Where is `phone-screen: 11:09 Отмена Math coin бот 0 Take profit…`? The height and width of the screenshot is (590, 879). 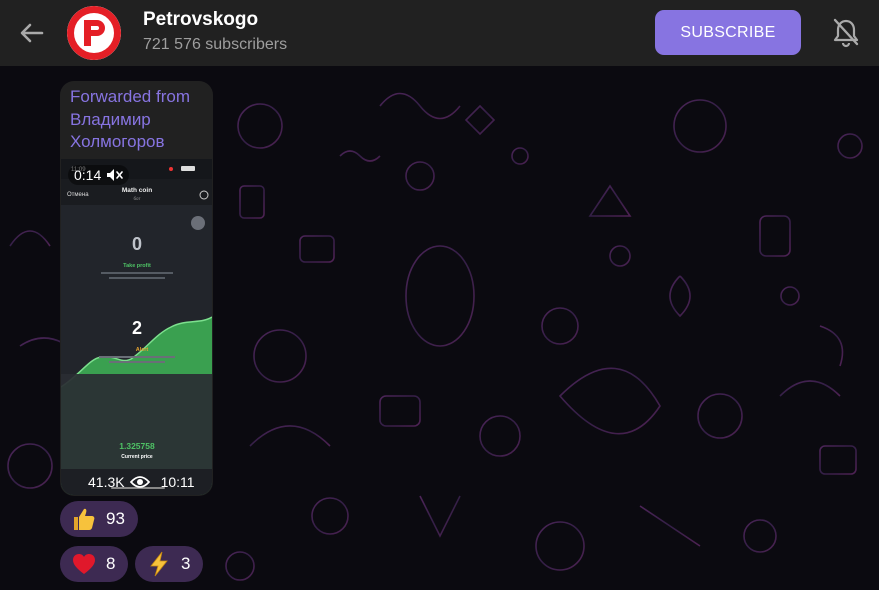
phone-screen: 11:09 Отмена Math coin бот 0 Take profit… is located at coordinates (136, 327).